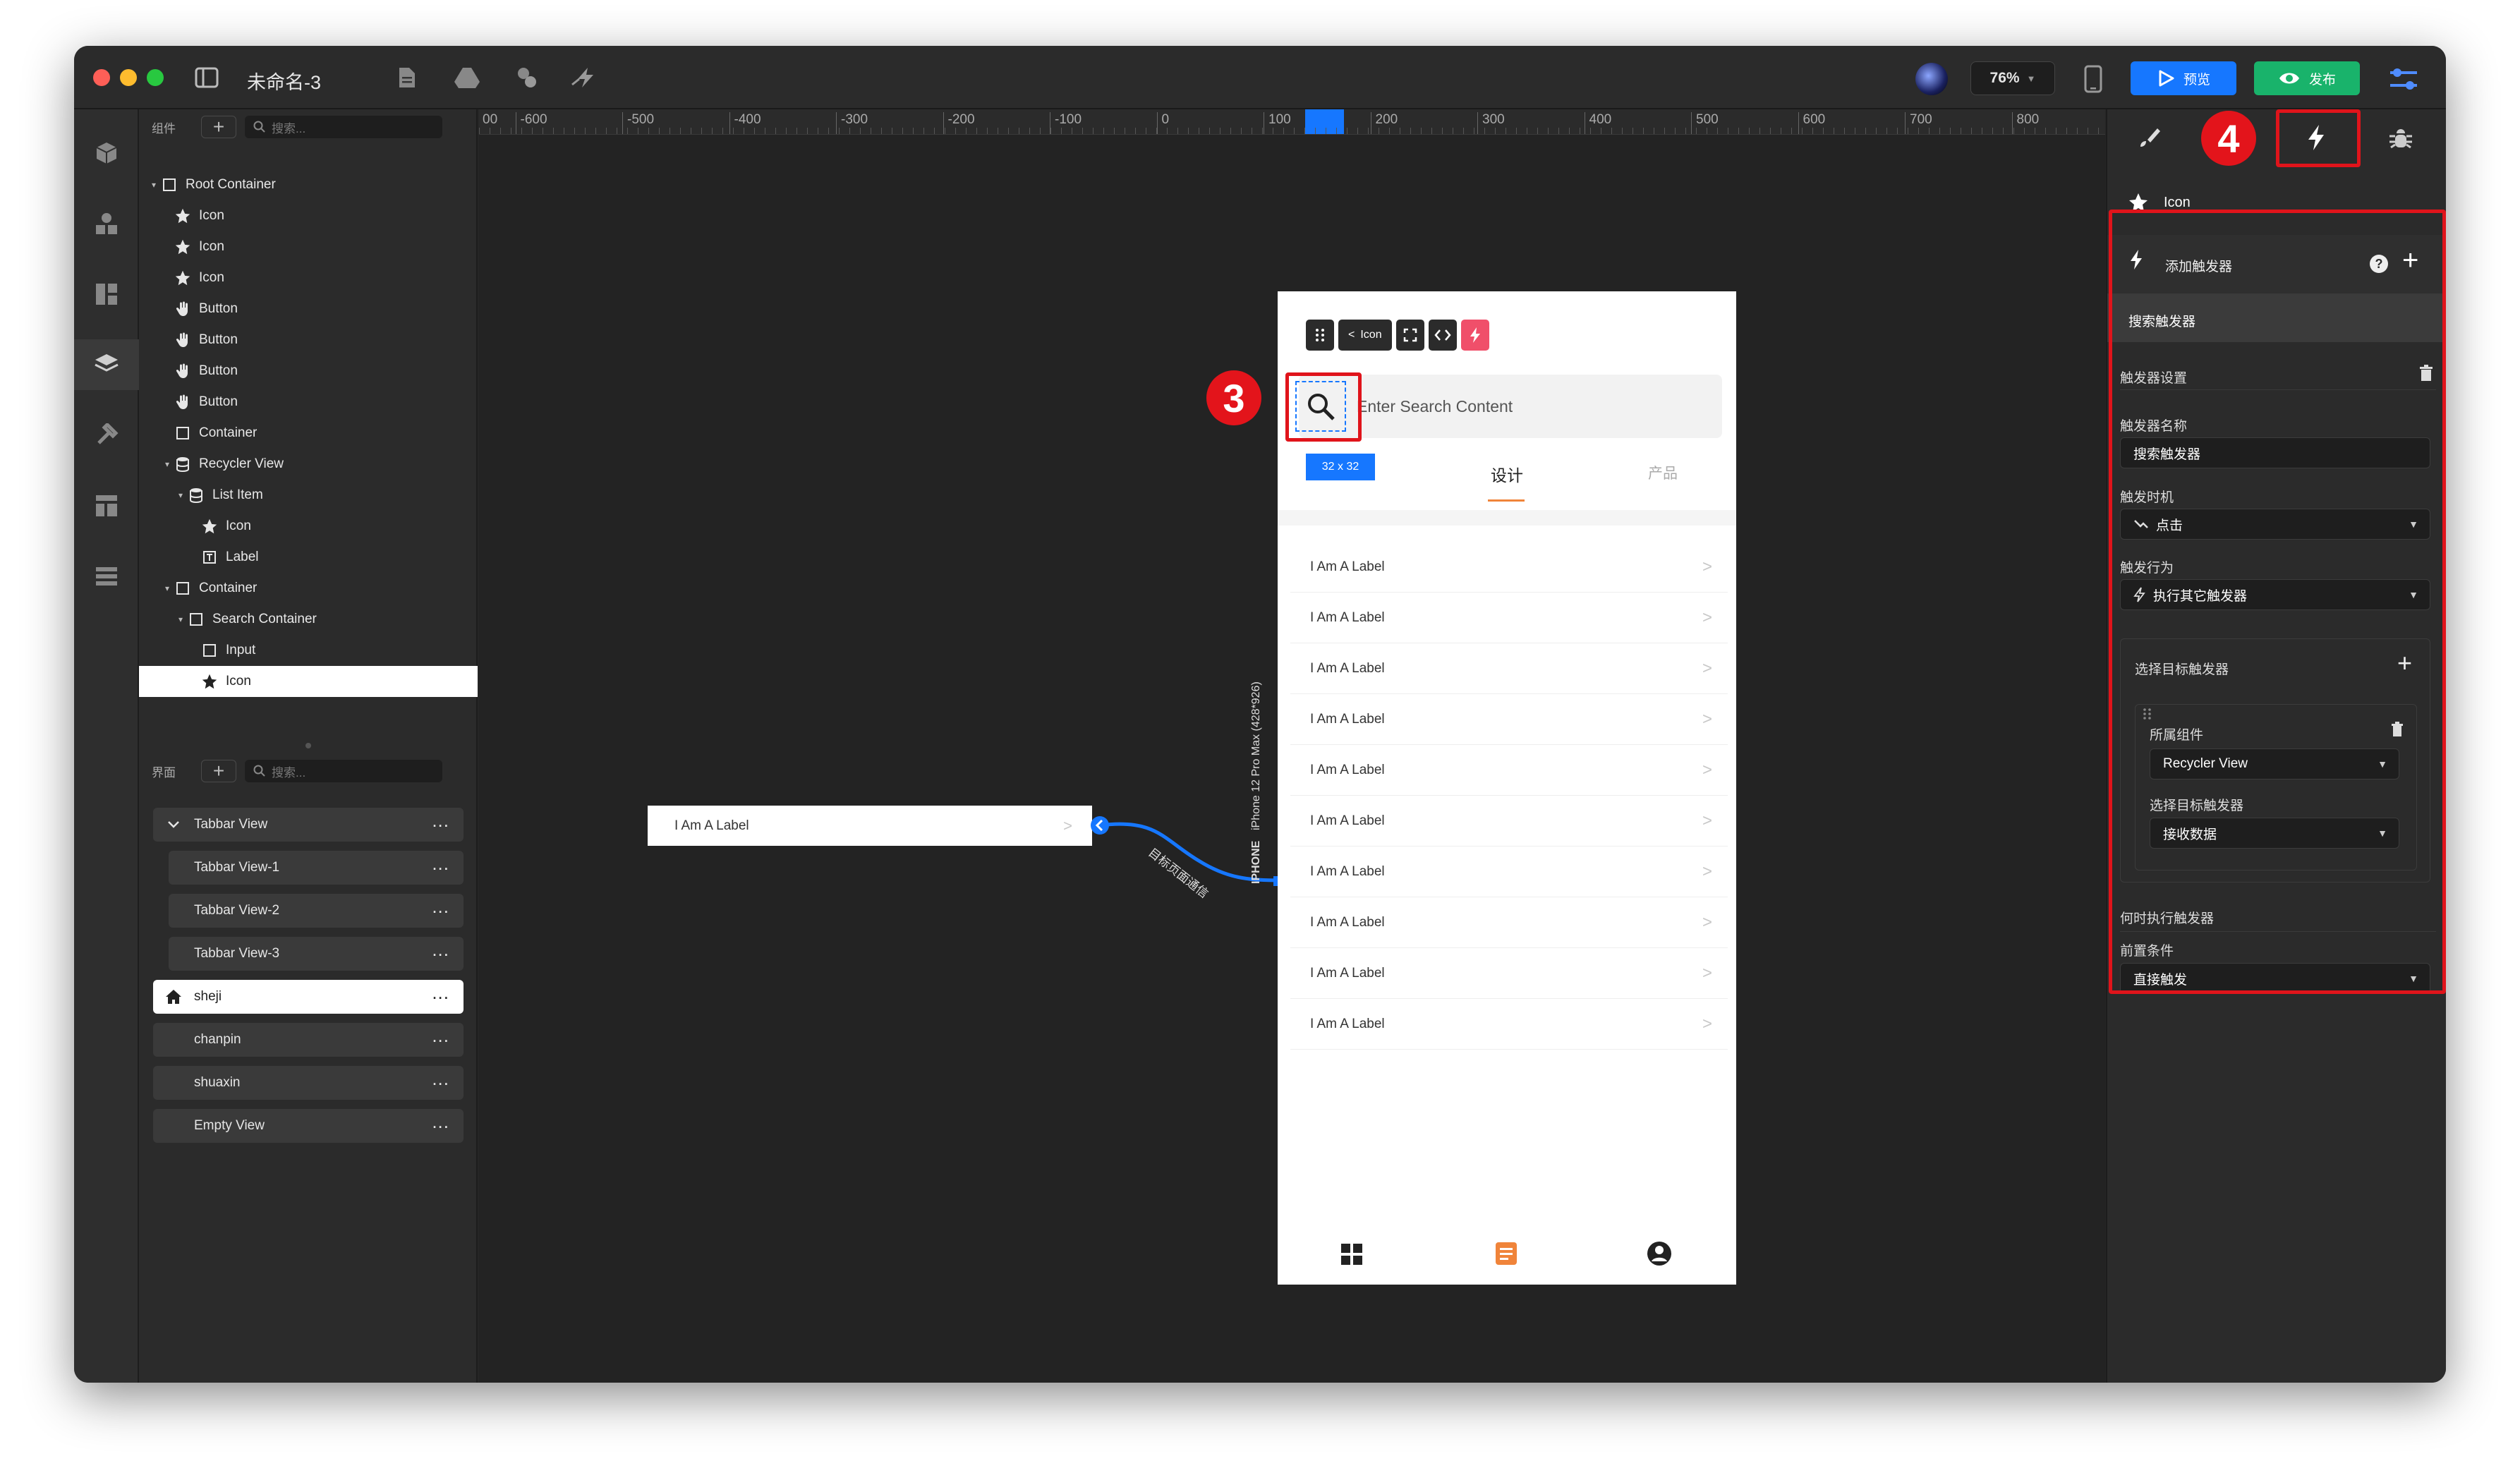 The width and height of the screenshot is (2520, 1480). Describe the element at coordinates (107, 364) in the screenshot. I see `rail-layers-icon` at that location.